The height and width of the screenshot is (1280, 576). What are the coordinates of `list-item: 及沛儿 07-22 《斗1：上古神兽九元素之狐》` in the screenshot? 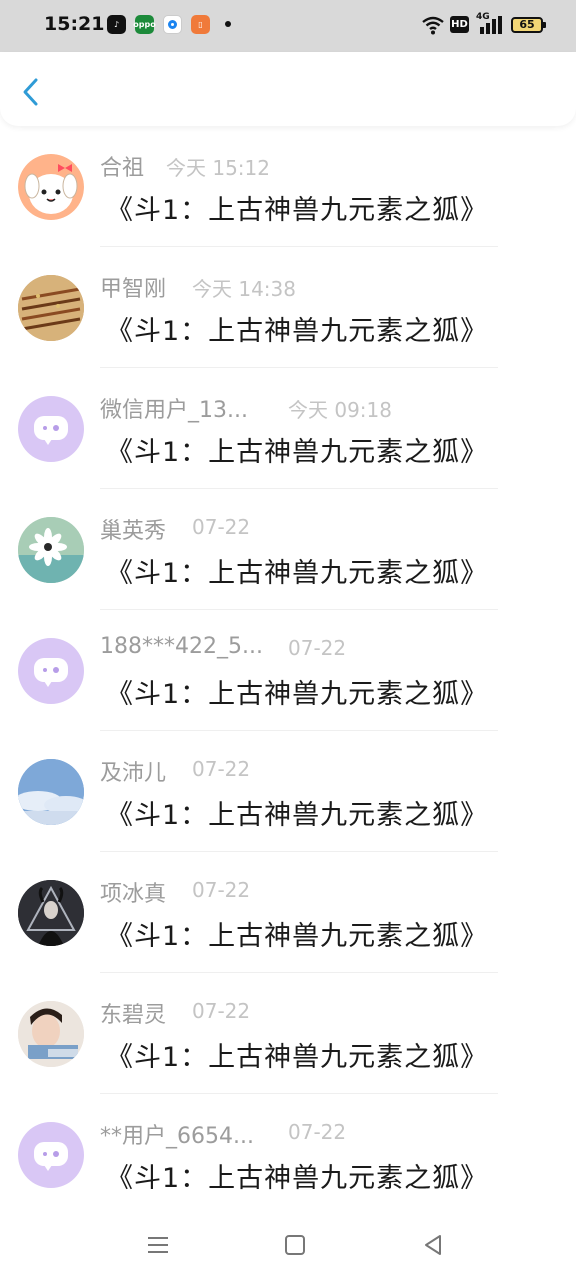 It's located at (288, 791).